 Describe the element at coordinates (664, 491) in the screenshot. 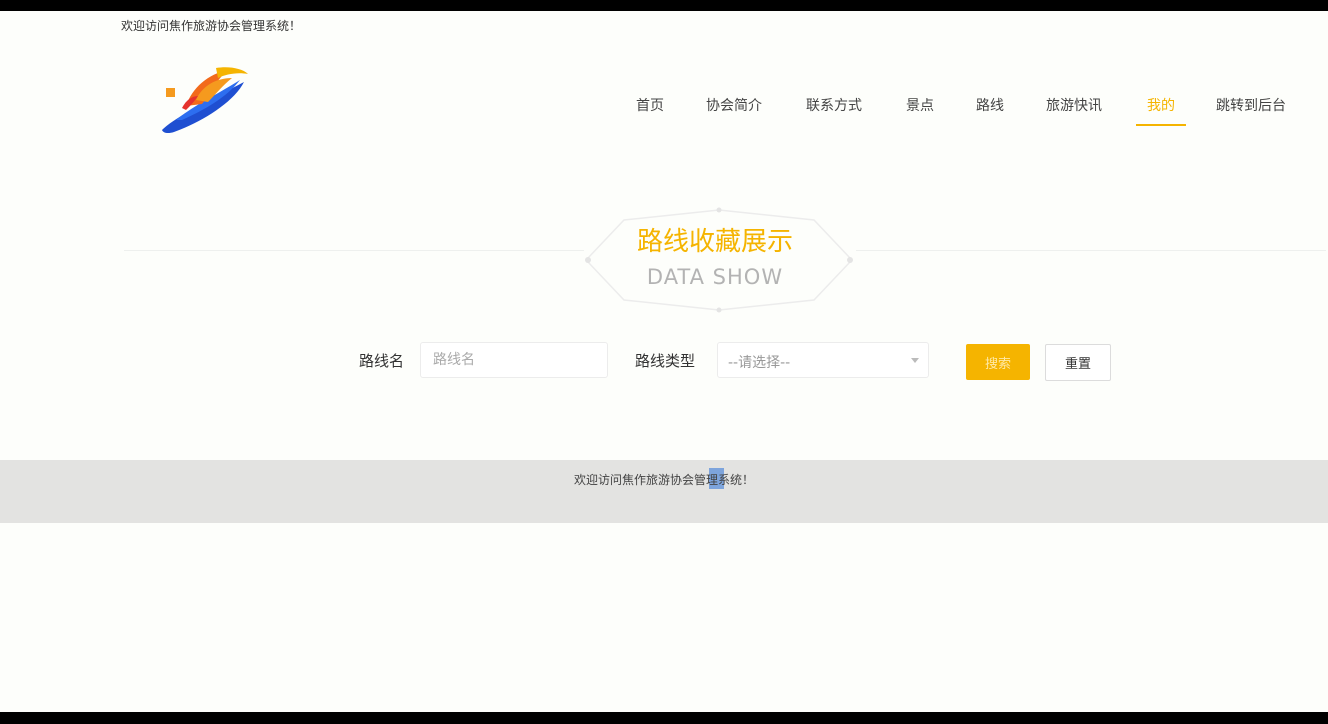

I see `page-footer: 欢迎访问焦作旅游协会管理系统！` at that location.